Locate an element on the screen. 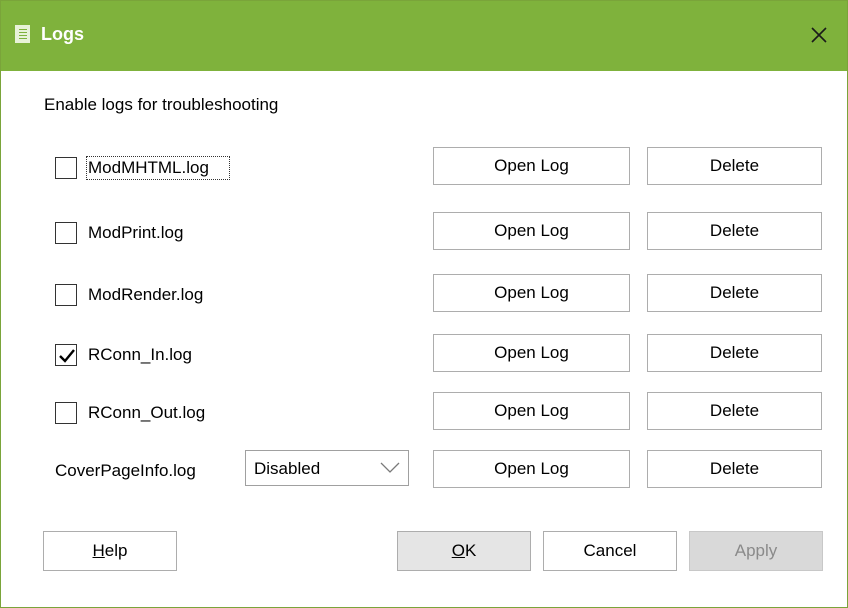 The height and width of the screenshot is (608, 848). log-row: ModMHTML.log Open Log Delete is located at coordinates (424, 167).